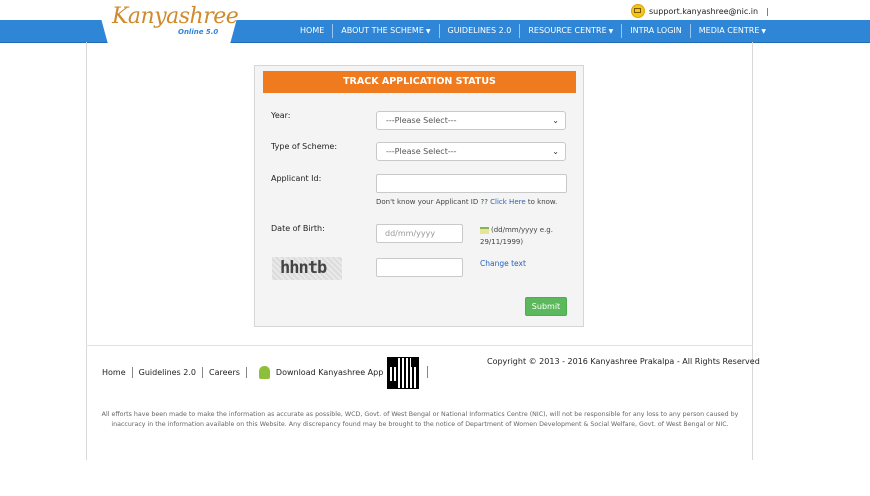 This screenshot has height=496, width=870. I want to click on applicant-id-label: Applicant Id:, so click(296, 178).